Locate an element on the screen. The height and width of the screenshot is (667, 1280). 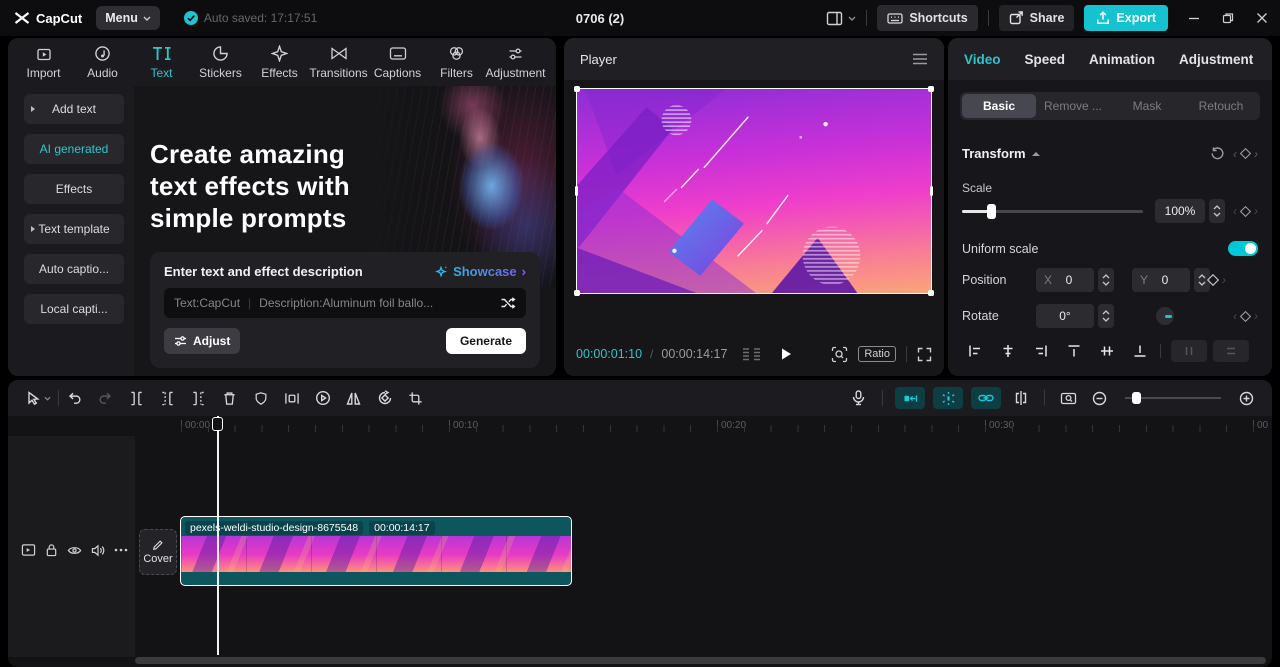
timeline-zoom-thumb is located at coordinates (1136, 398).